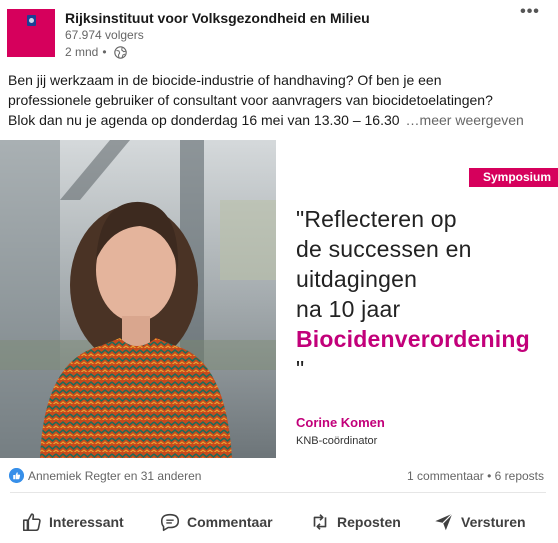 The image size is (558, 543). What do you see at coordinates (369, 522) in the screenshot?
I see `repost-label: Reposten` at bounding box center [369, 522].